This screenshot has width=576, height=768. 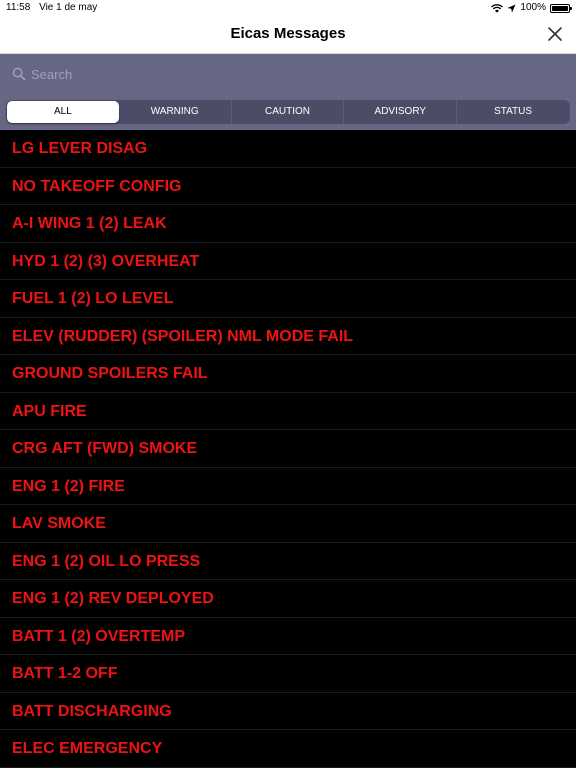 What do you see at coordinates (68, 7) in the screenshot?
I see `status-date: Vie 1 de may` at bounding box center [68, 7].